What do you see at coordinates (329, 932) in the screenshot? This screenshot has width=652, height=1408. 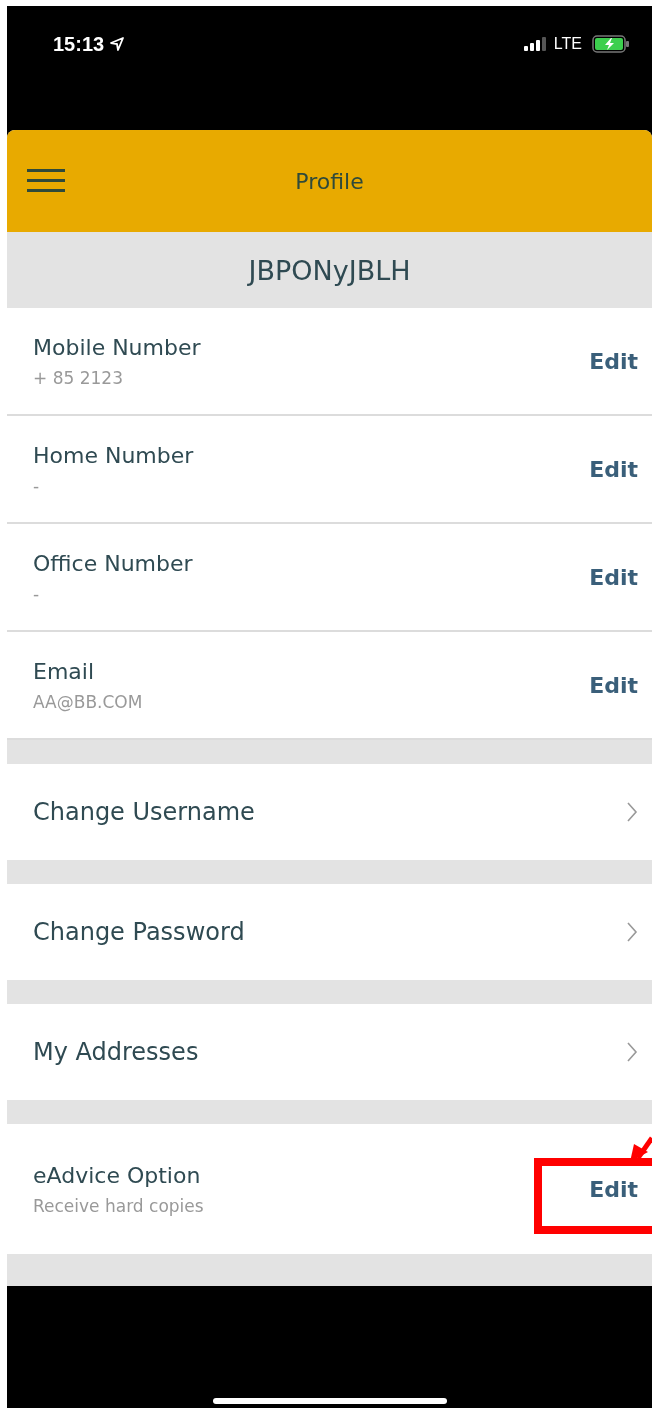 I see `menu-row: Change Password` at bounding box center [329, 932].